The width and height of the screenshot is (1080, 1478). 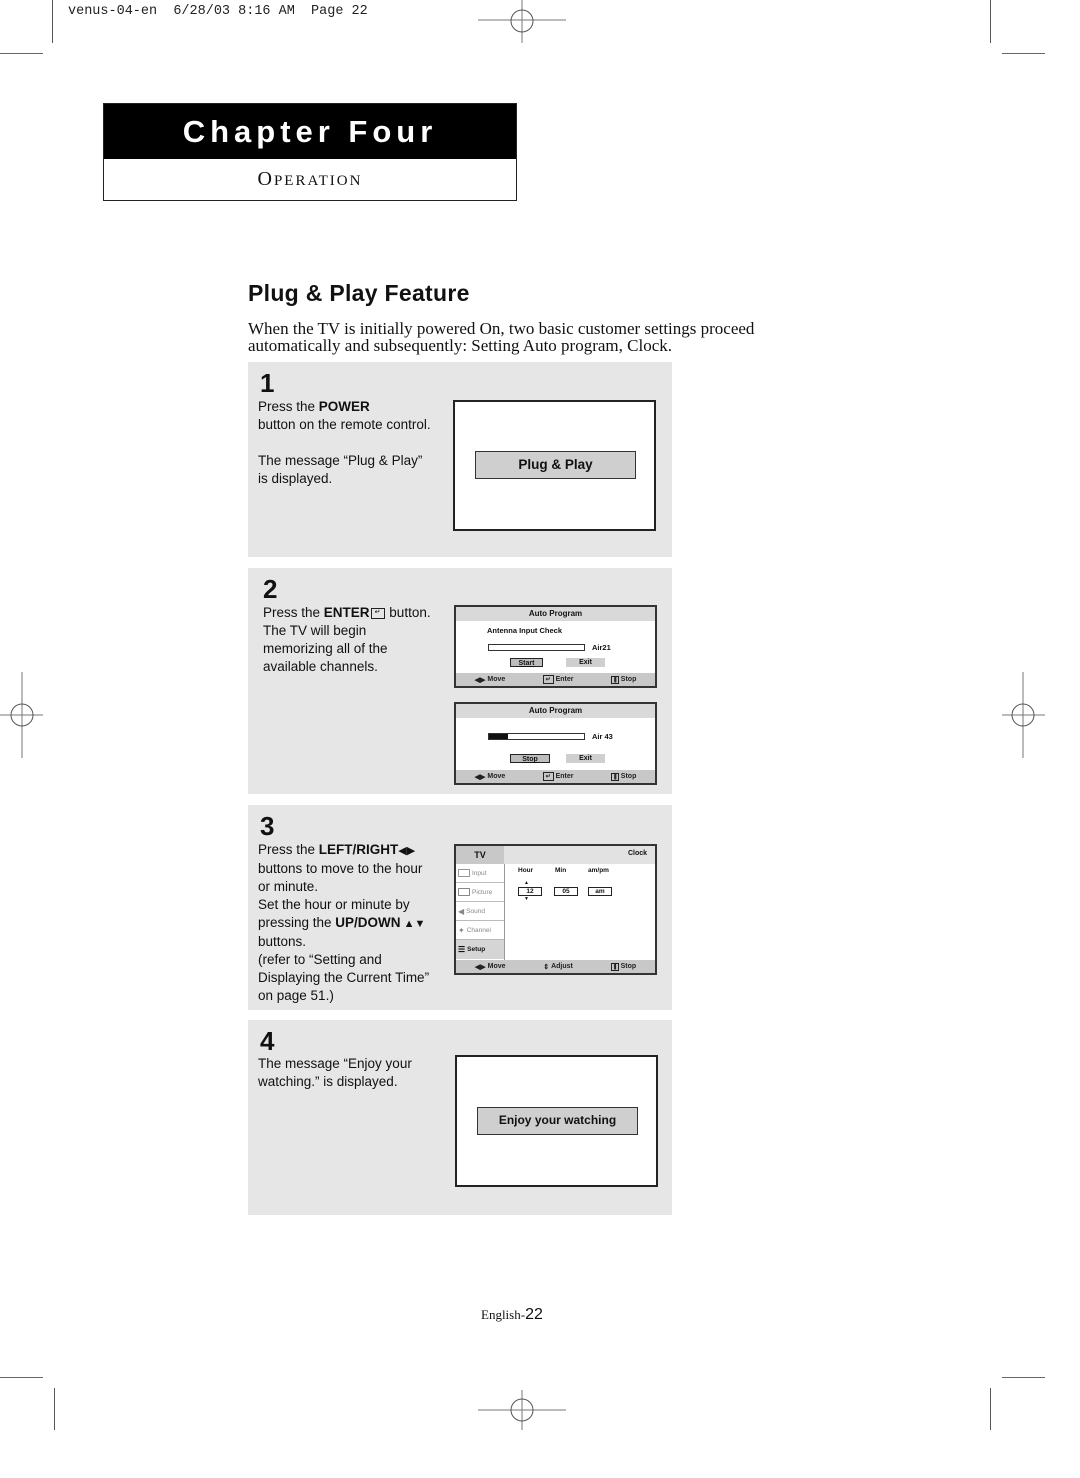 What do you see at coordinates (282, 941) in the screenshot?
I see `step-line: buttons.` at bounding box center [282, 941].